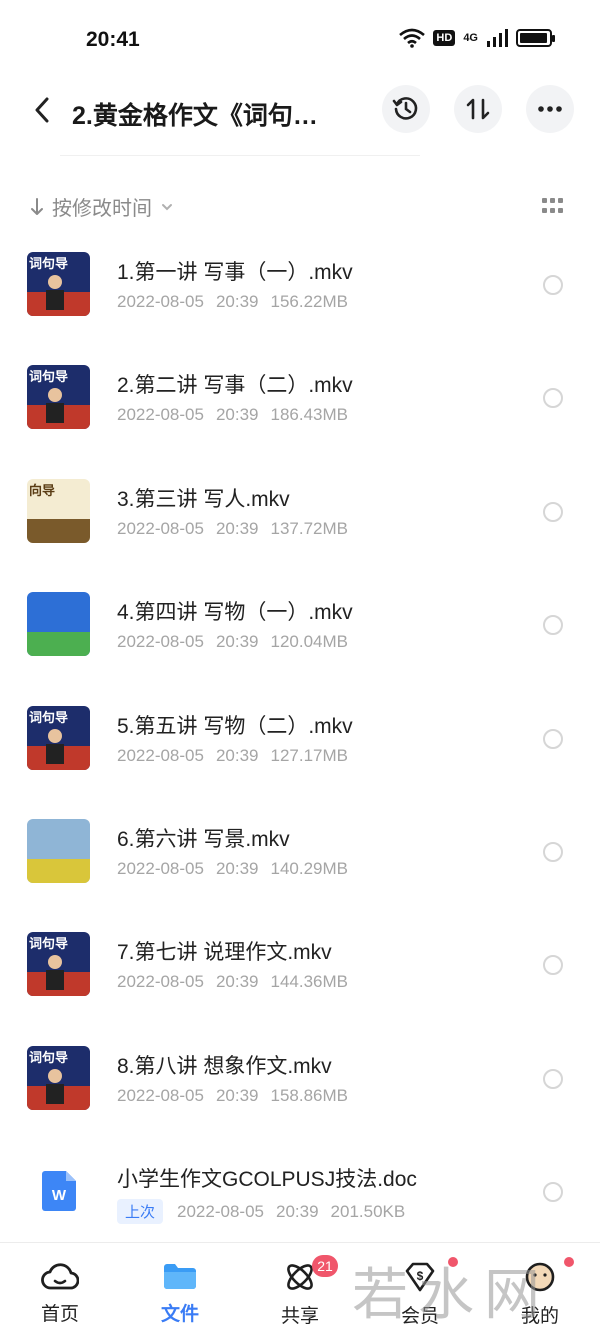  Describe the element at coordinates (309, 415) in the screenshot. I see `file-size: 186.43MB` at that location.